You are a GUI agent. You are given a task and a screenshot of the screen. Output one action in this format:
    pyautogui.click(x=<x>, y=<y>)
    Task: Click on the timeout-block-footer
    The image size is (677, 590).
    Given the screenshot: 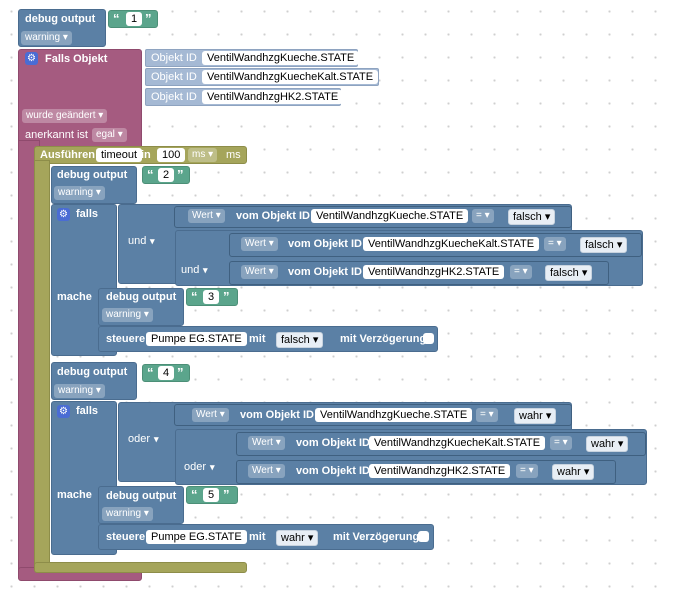 What is the action you would take?
    pyautogui.click(x=140, y=567)
    